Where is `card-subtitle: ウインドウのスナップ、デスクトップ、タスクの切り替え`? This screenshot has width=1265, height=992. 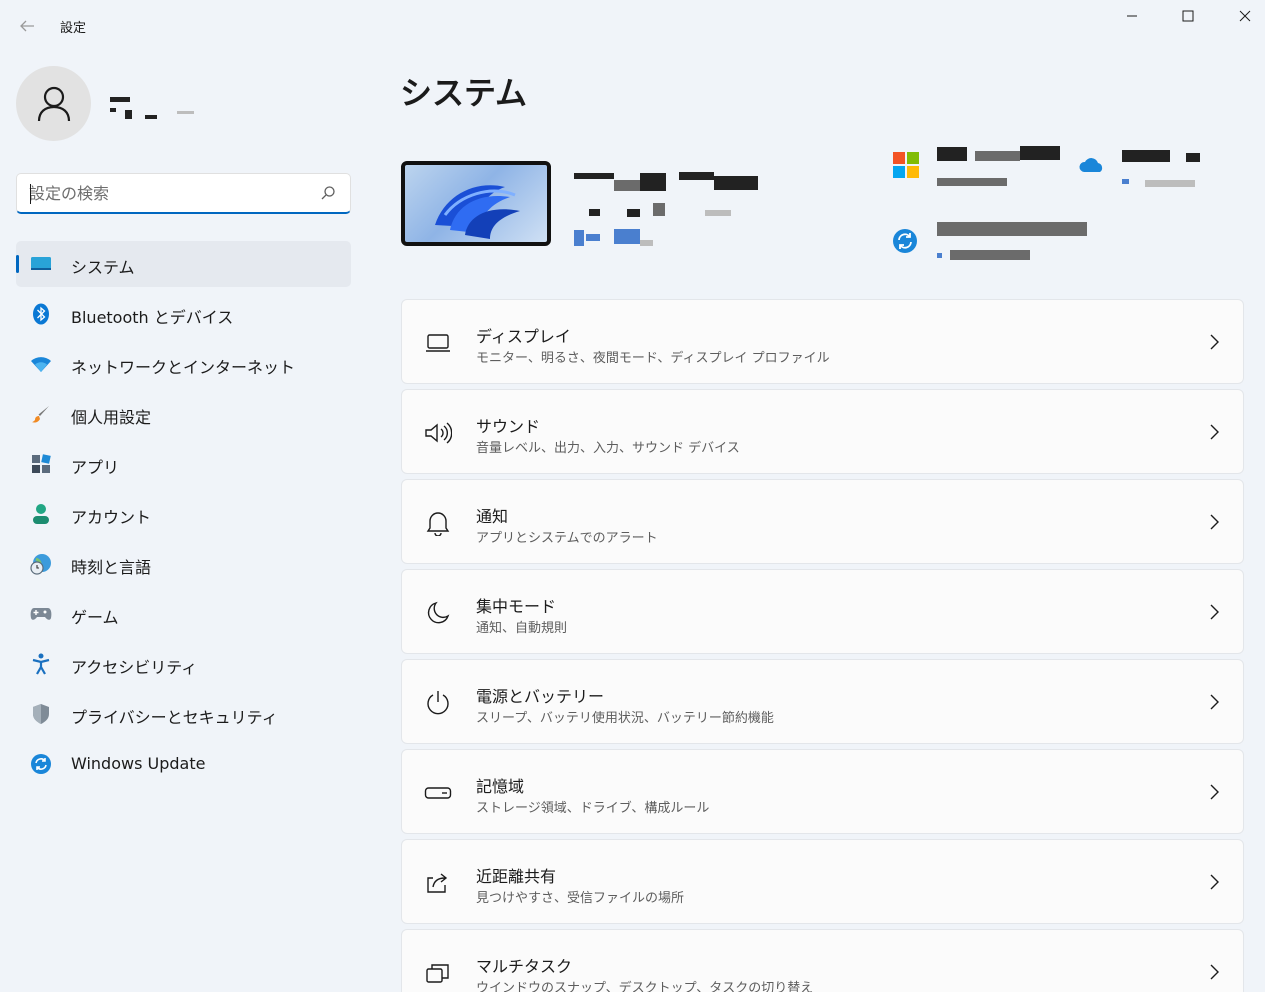 card-subtitle: ウインドウのスナップ、デスクトップ、タスクの切り替え is located at coordinates (645, 986).